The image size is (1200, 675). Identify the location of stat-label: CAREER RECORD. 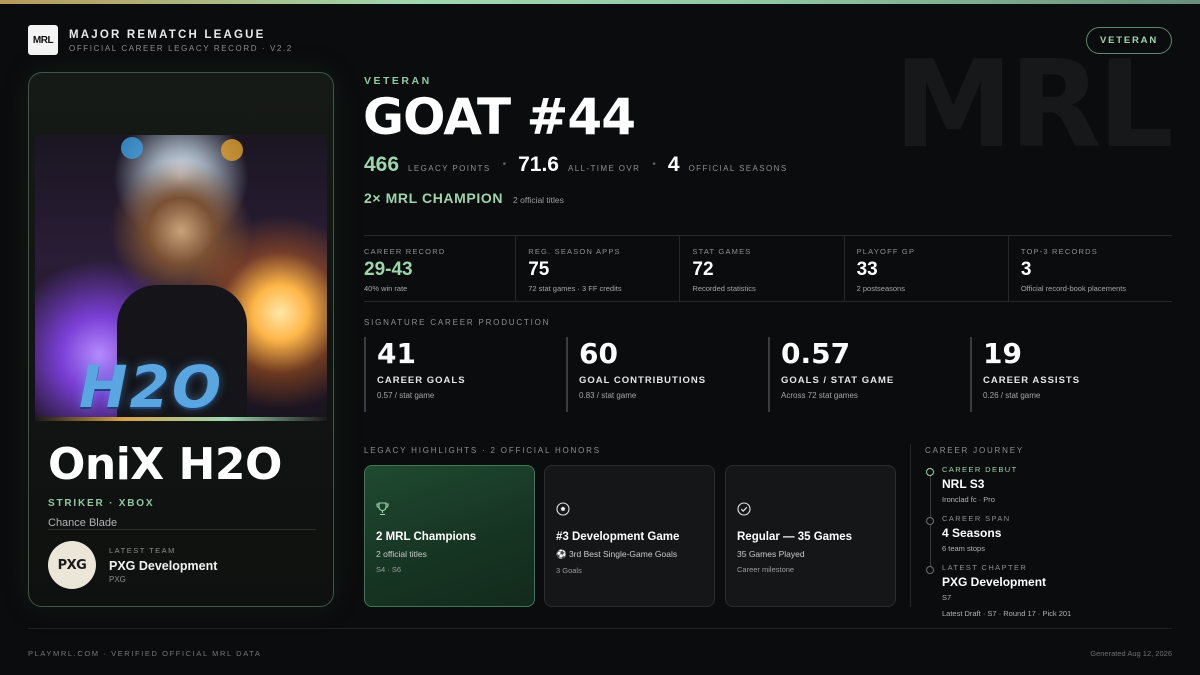
(405, 251).